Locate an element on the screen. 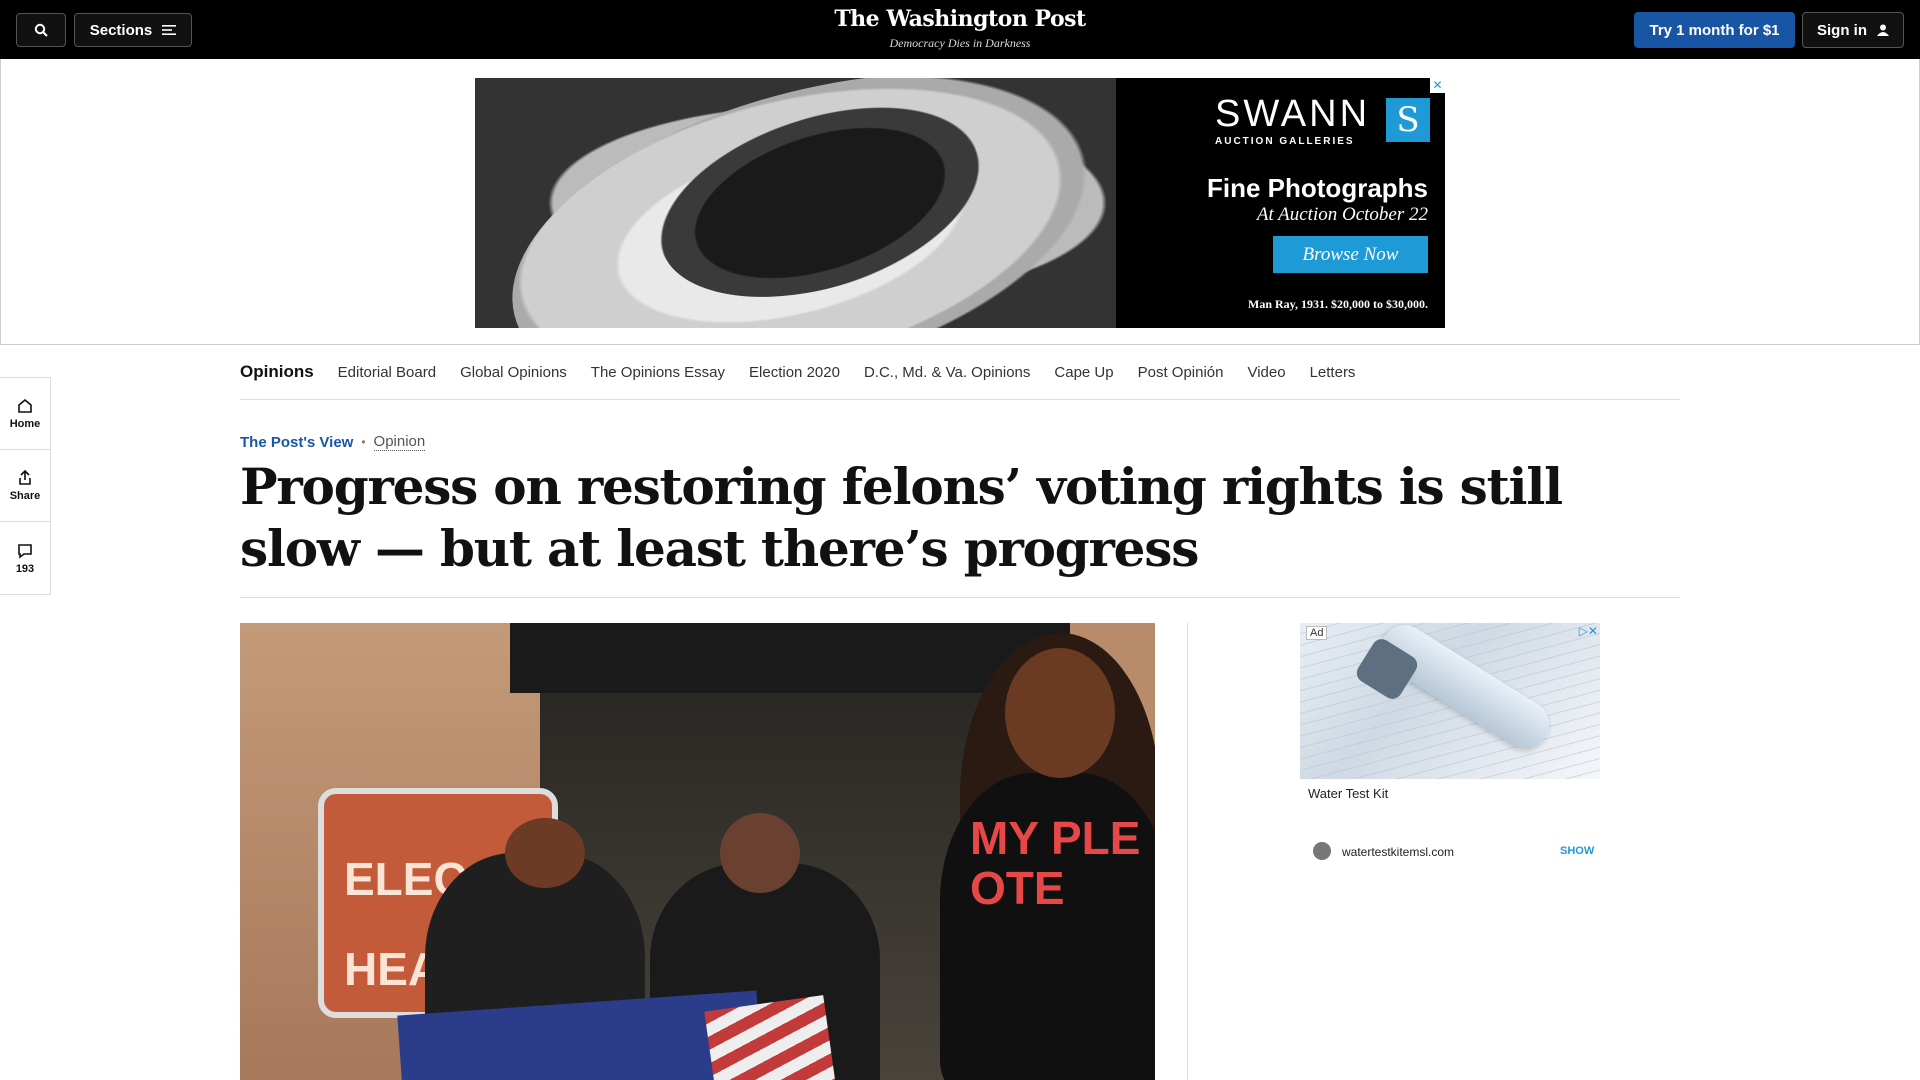 The height and width of the screenshot is (1080, 1920). side-ad-url: watertestkitemsl.com is located at coordinates (1398, 852).